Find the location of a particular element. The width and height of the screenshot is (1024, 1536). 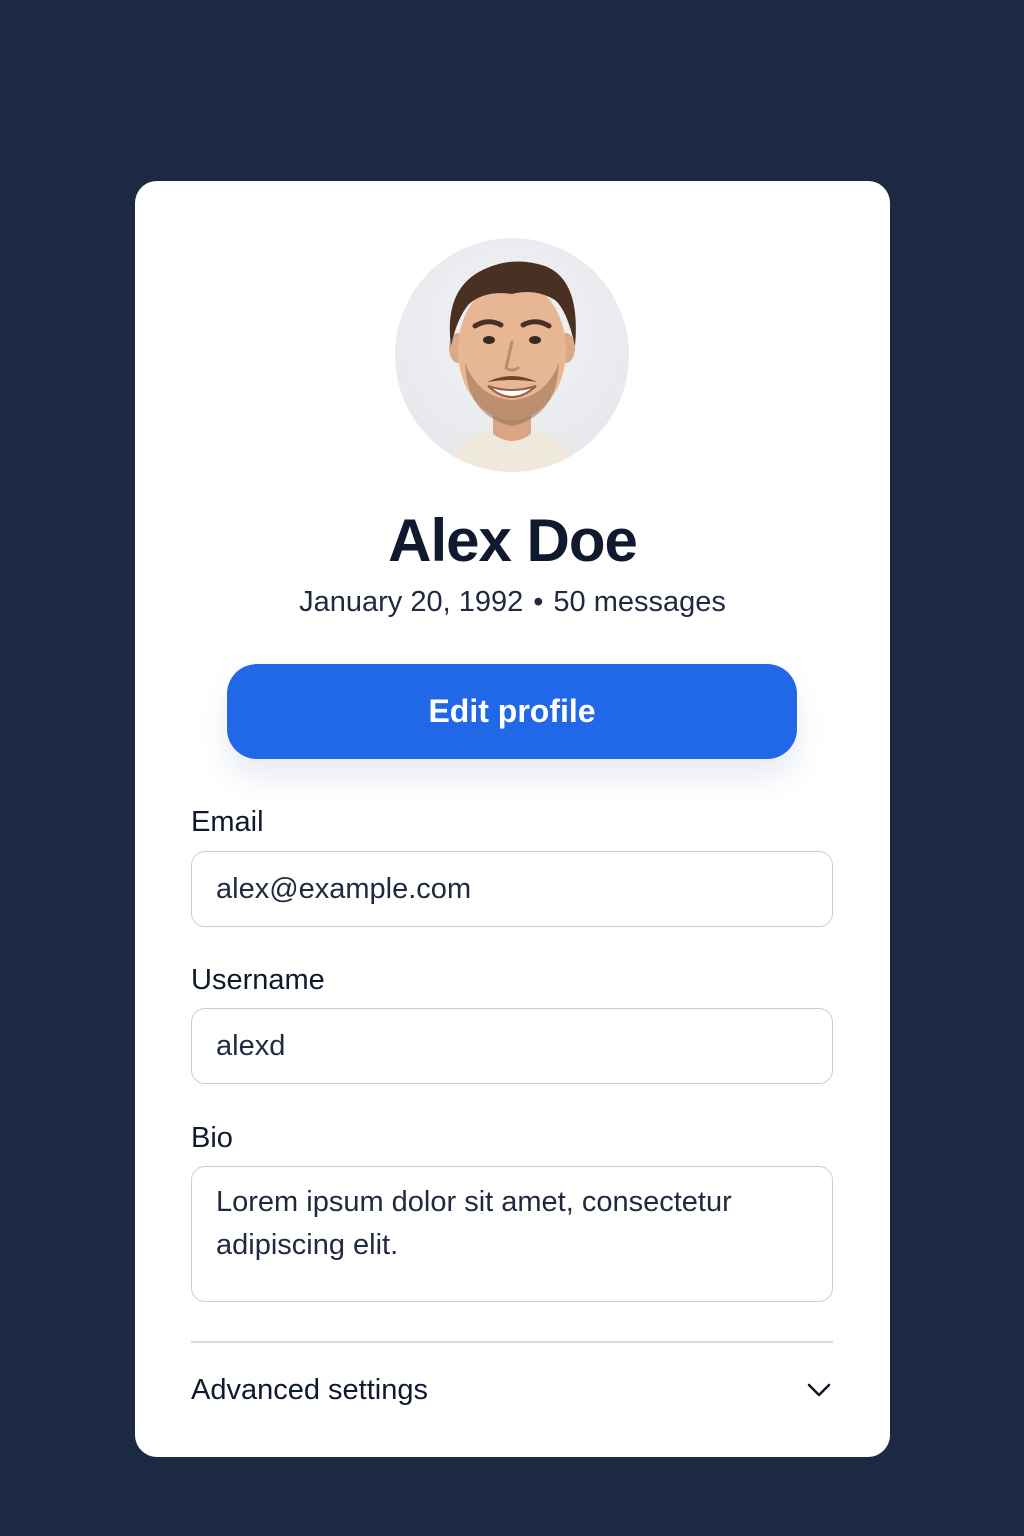

email-label: Email is located at coordinates (227, 822).